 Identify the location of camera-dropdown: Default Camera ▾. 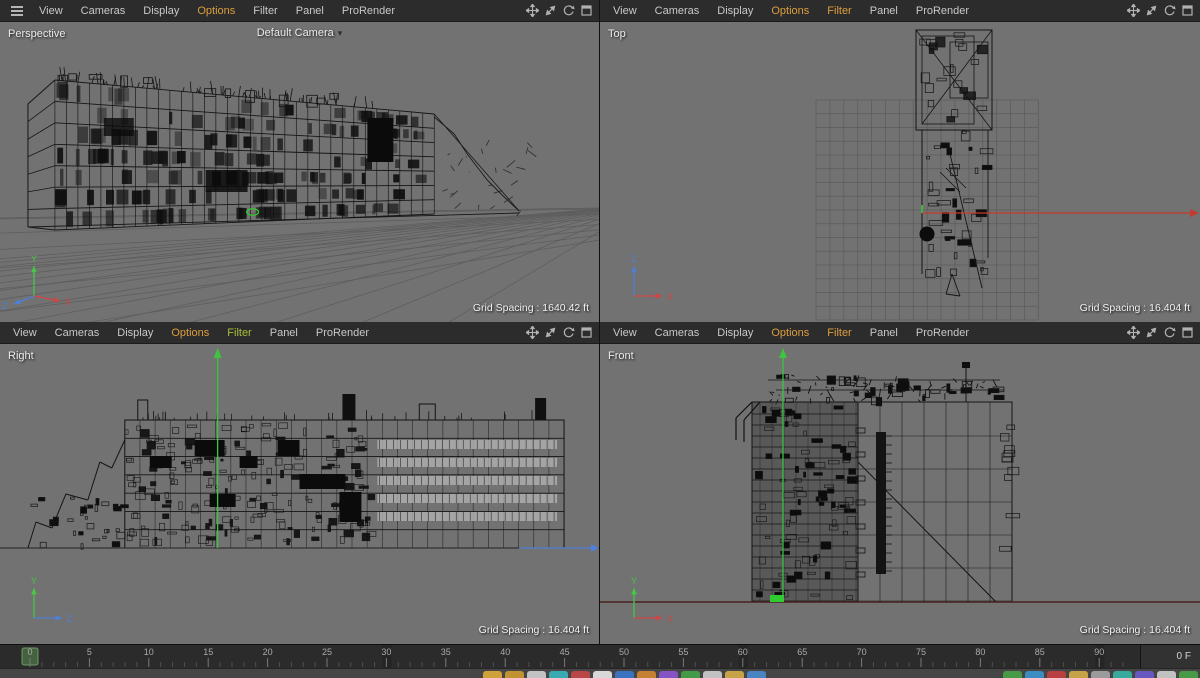
(300, 33).